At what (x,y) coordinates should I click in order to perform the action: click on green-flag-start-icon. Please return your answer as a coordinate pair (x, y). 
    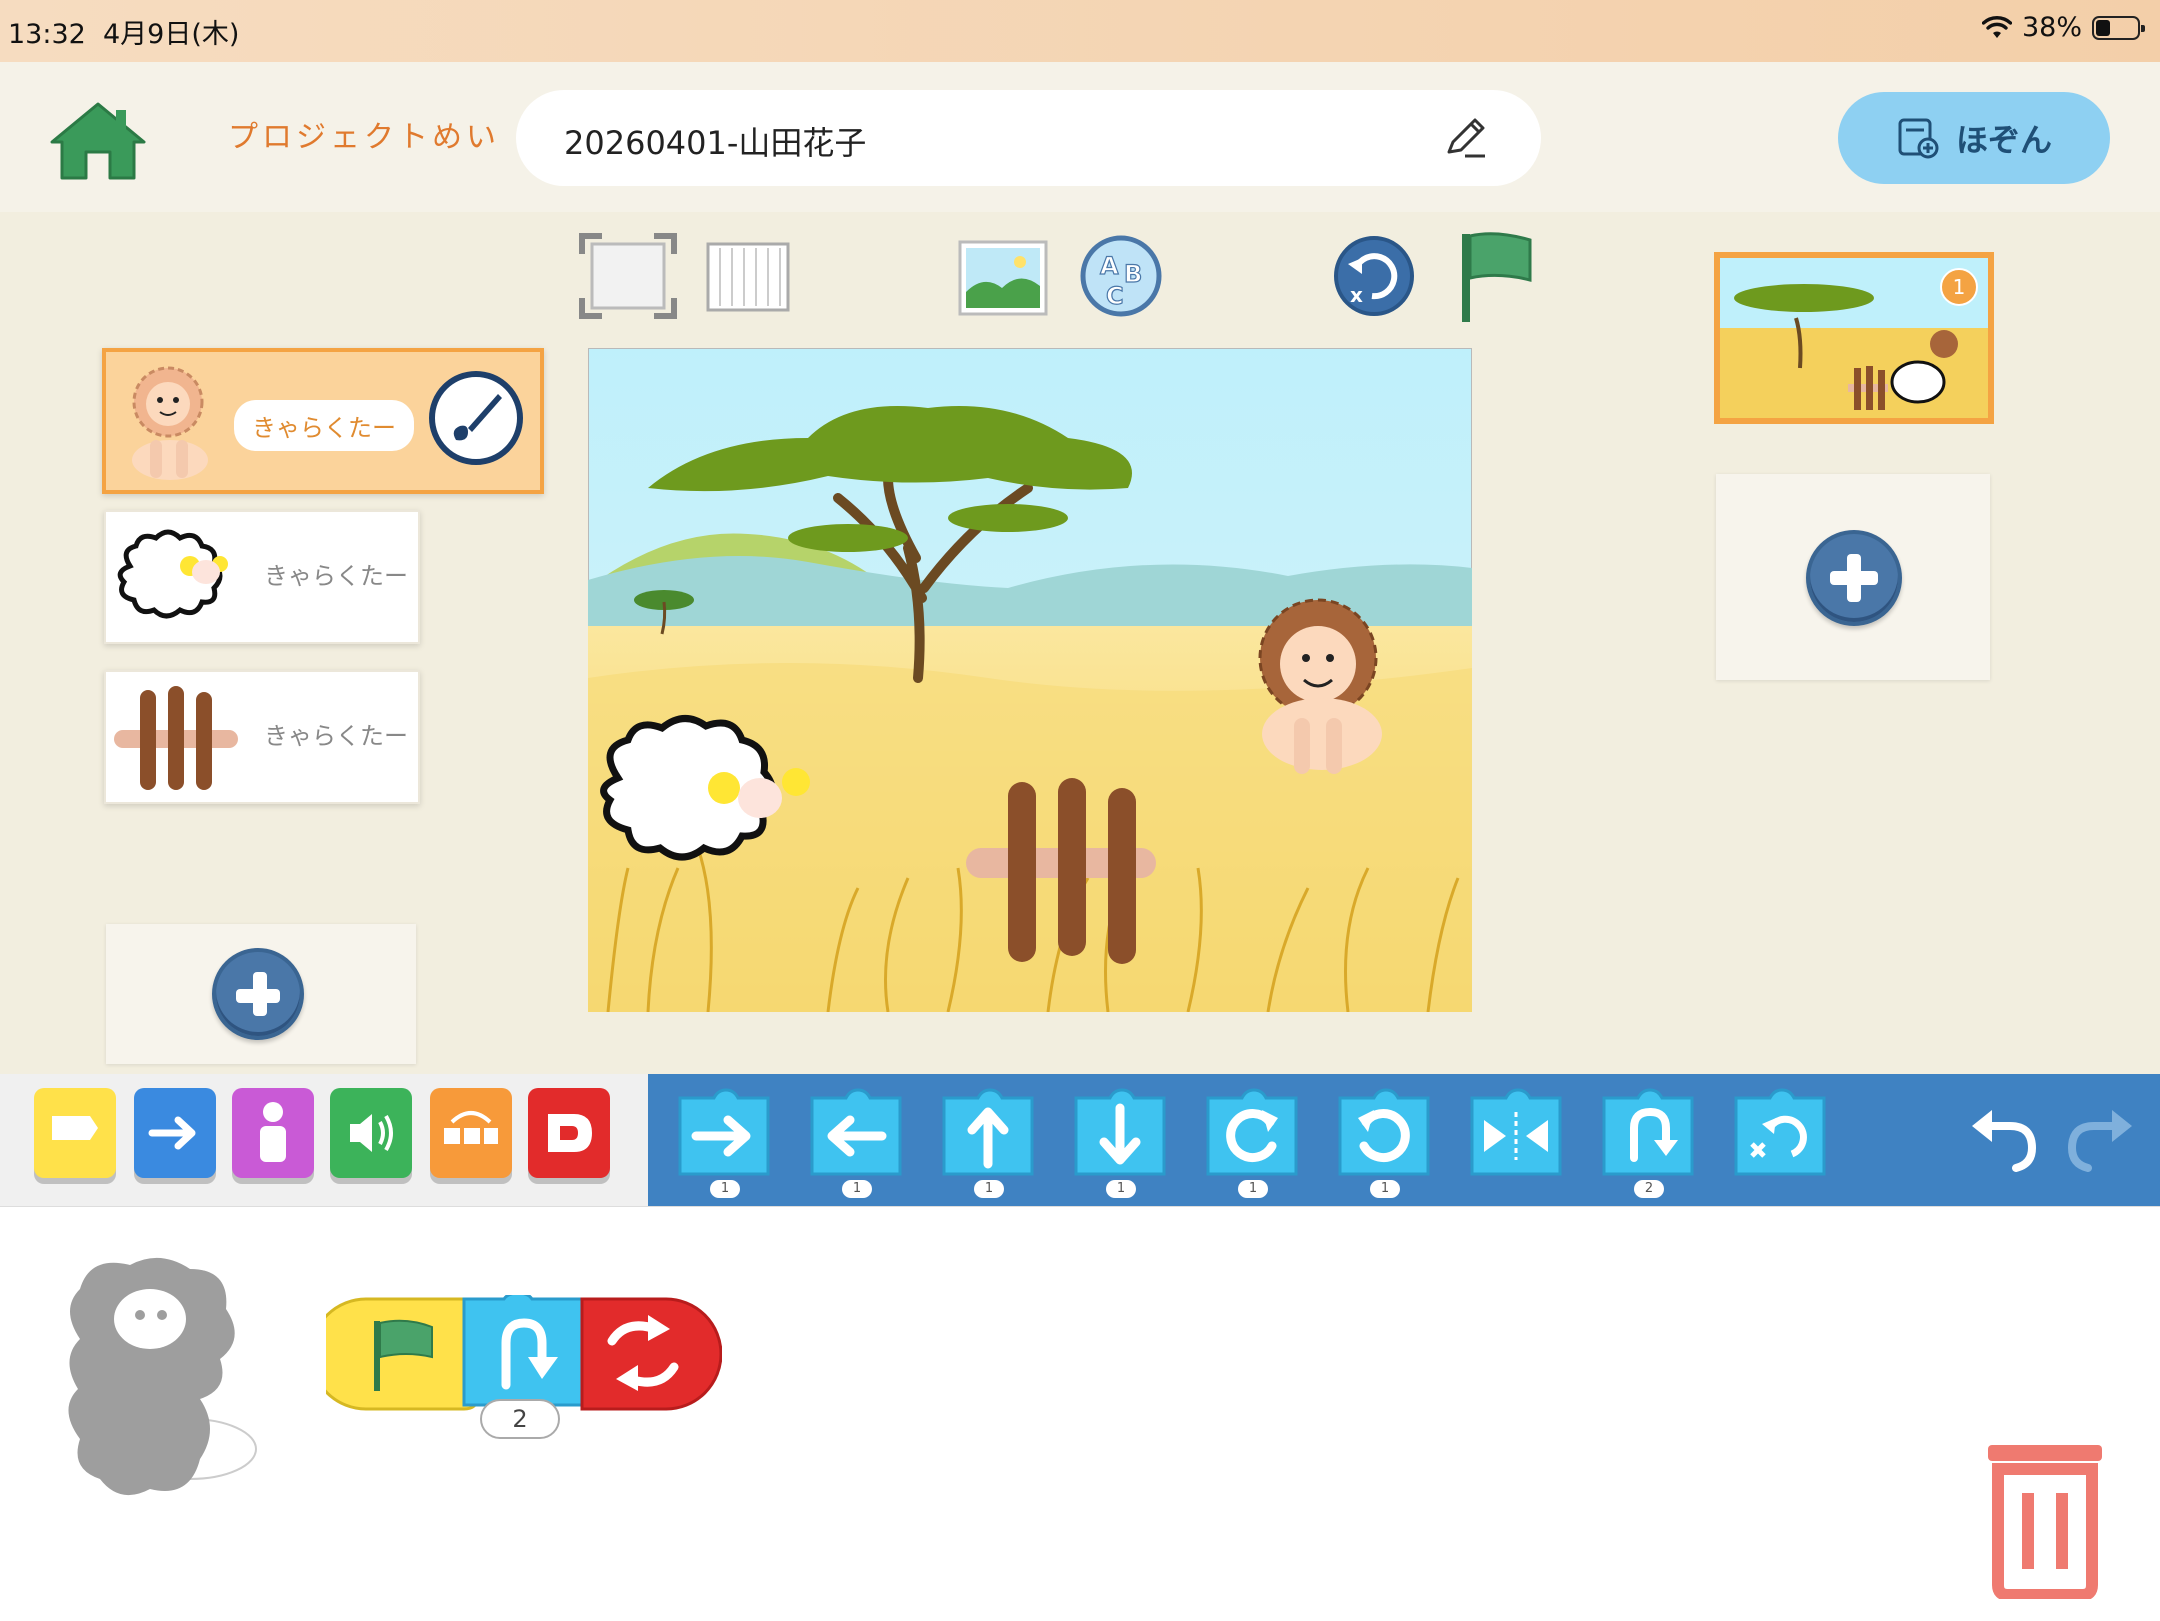
    Looking at the image, I should click on (1496, 278).